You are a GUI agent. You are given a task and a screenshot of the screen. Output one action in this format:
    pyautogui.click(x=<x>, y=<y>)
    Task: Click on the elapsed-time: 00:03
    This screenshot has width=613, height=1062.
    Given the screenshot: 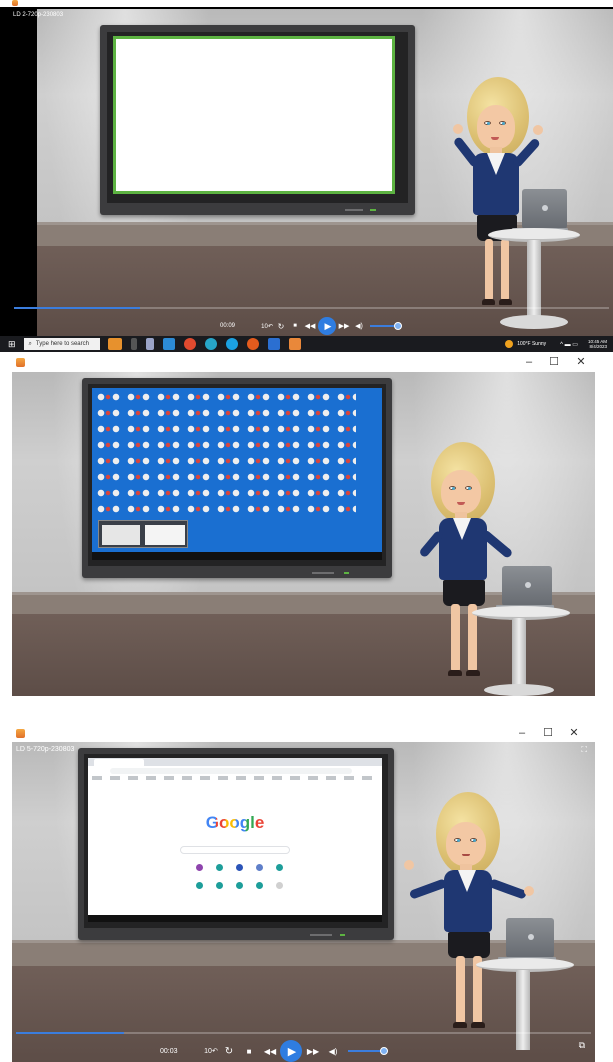 What is the action you would take?
    pyautogui.click(x=169, y=1051)
    